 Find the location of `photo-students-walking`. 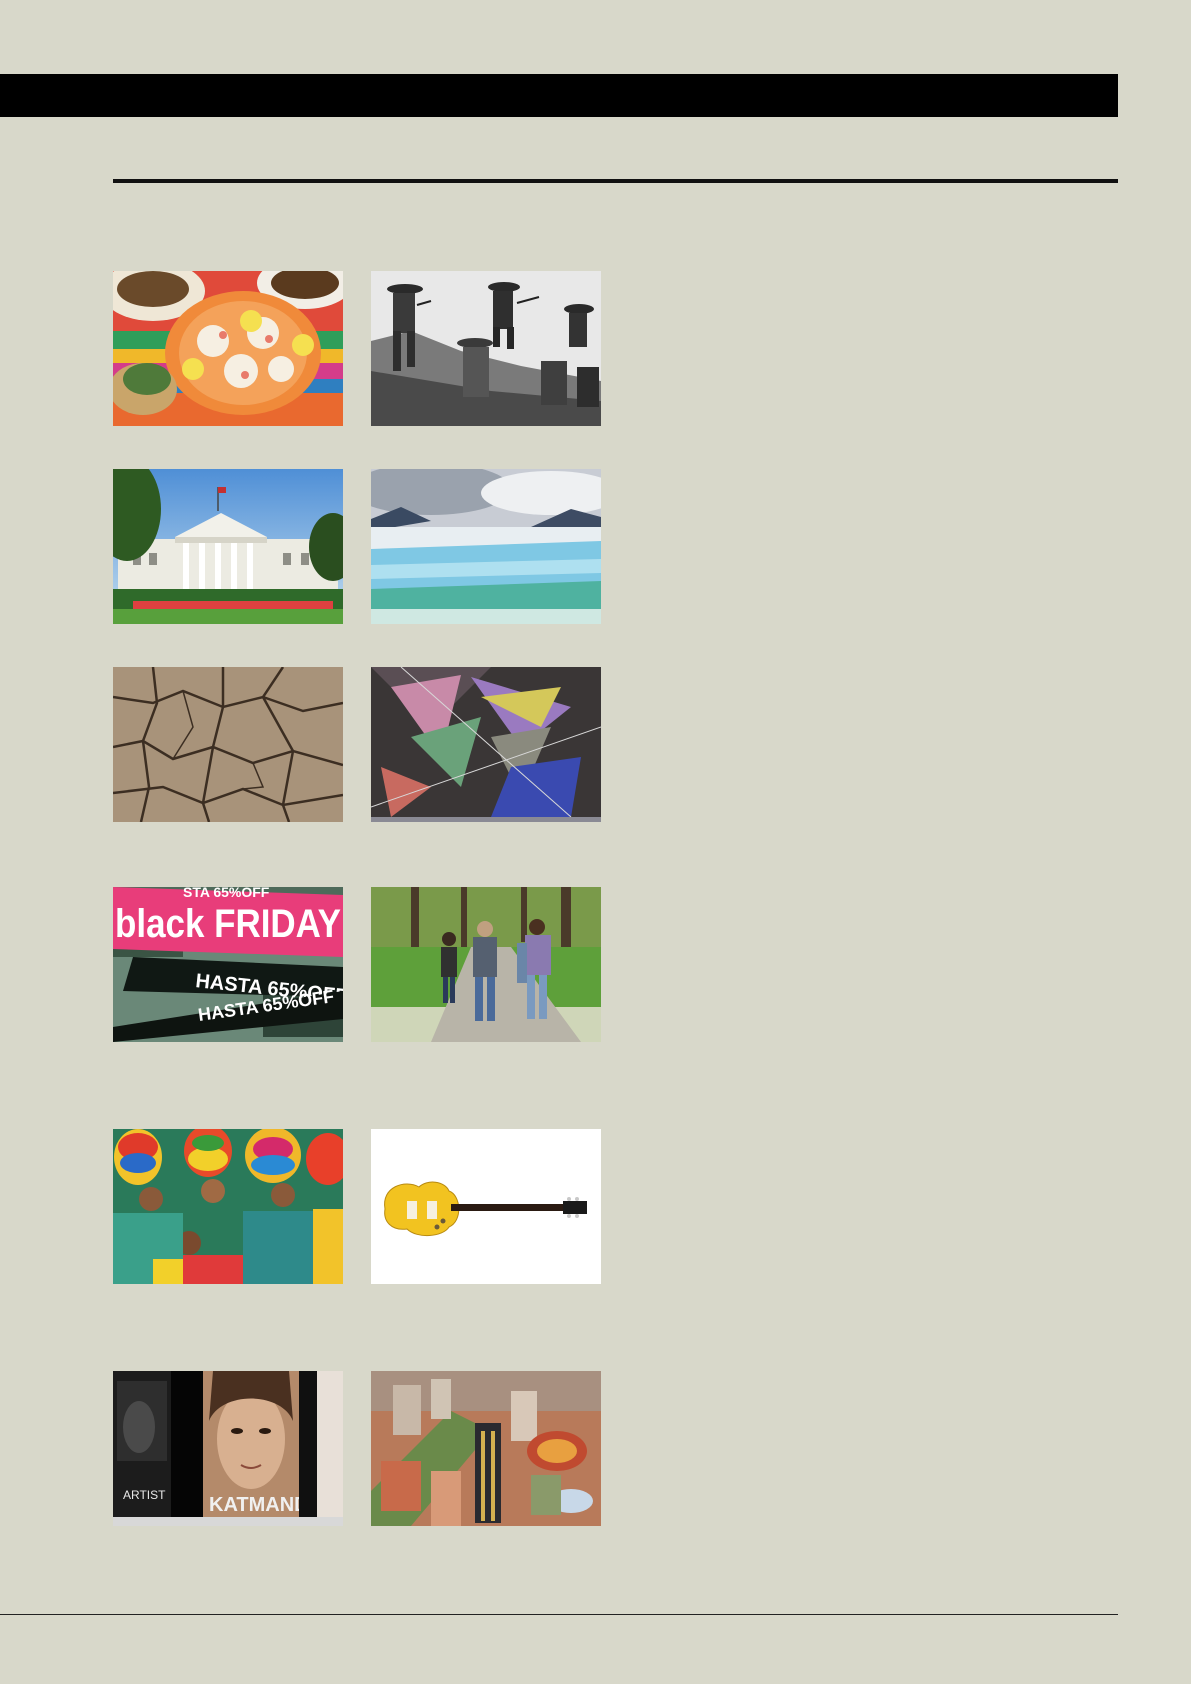

photo-students-walking is located at coordinates (486, 964).